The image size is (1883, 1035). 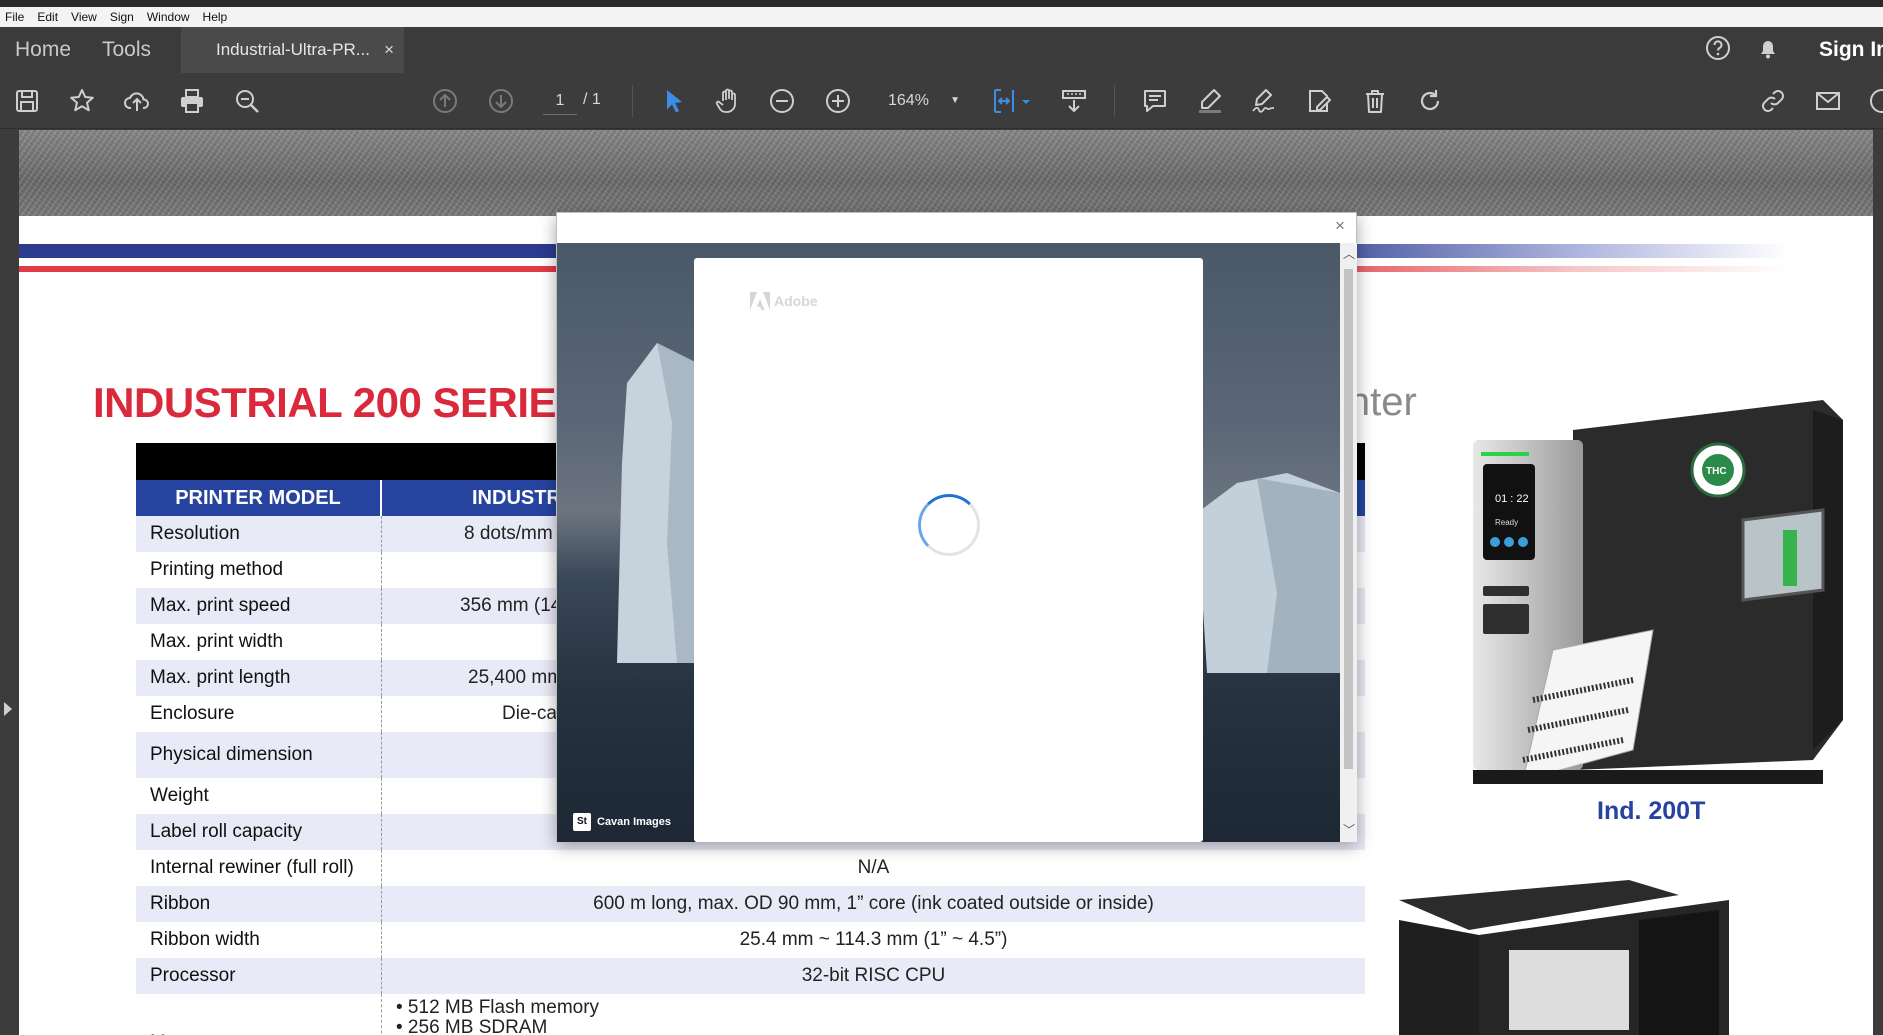 I want to click on tab-tools: Tools, so click(x=126, y=50).